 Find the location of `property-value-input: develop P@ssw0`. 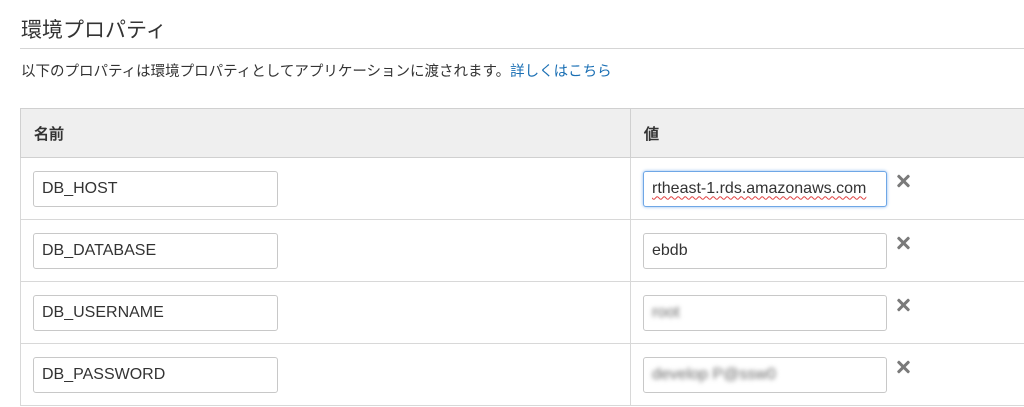

property-value-input: develop P@ssw0 is located at coordinates (765, 374).